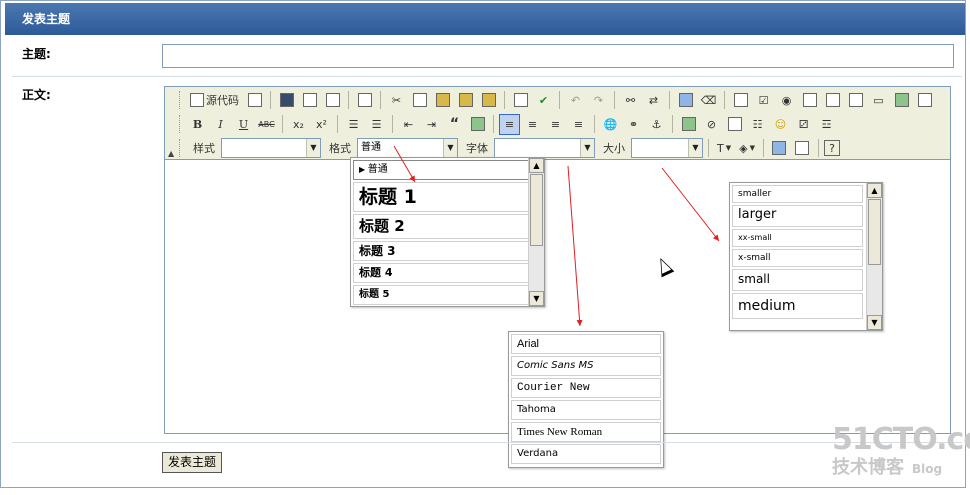  I want to click on spellcheck-button: ✔, so click(543, 100).